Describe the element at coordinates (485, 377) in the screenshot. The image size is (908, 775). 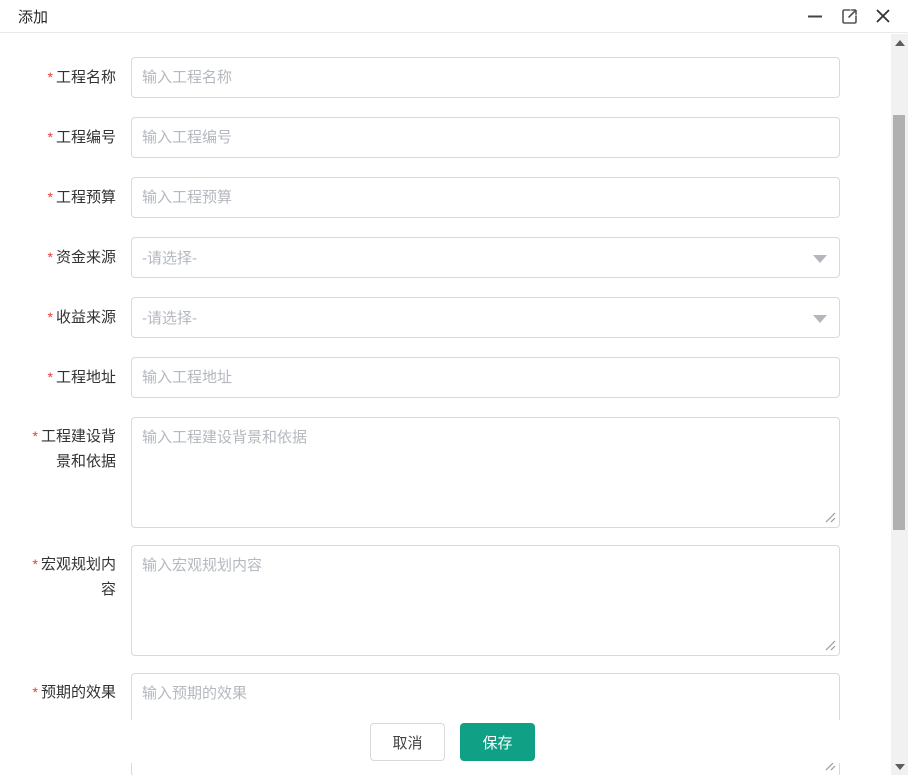
I see `project-address-input` at that location.